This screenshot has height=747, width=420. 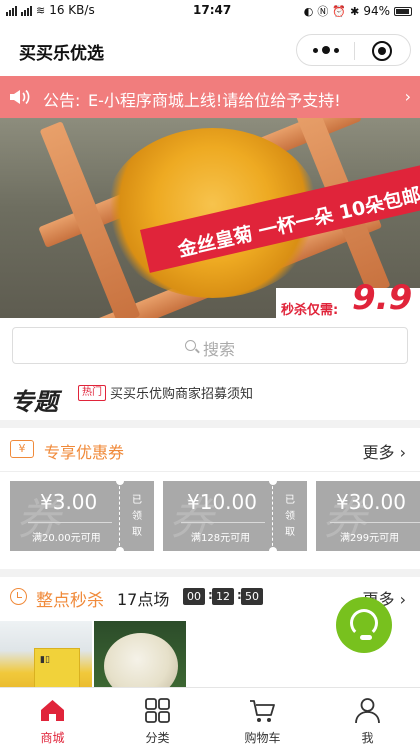 I want to click on coupon-amount: ¥10.00, so click(x=222, y=502).